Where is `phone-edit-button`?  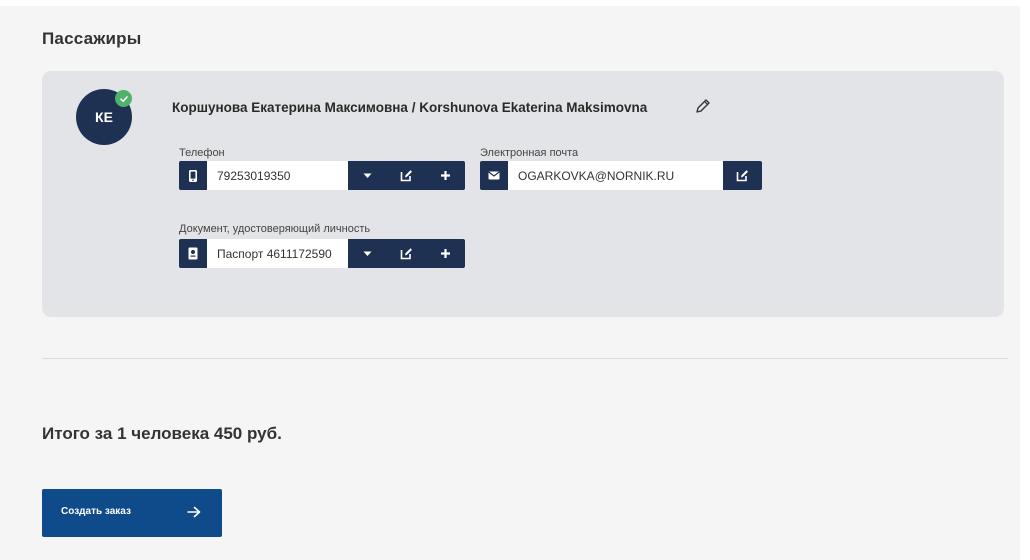
phone-edit-button is located at coordinates (406, 175).